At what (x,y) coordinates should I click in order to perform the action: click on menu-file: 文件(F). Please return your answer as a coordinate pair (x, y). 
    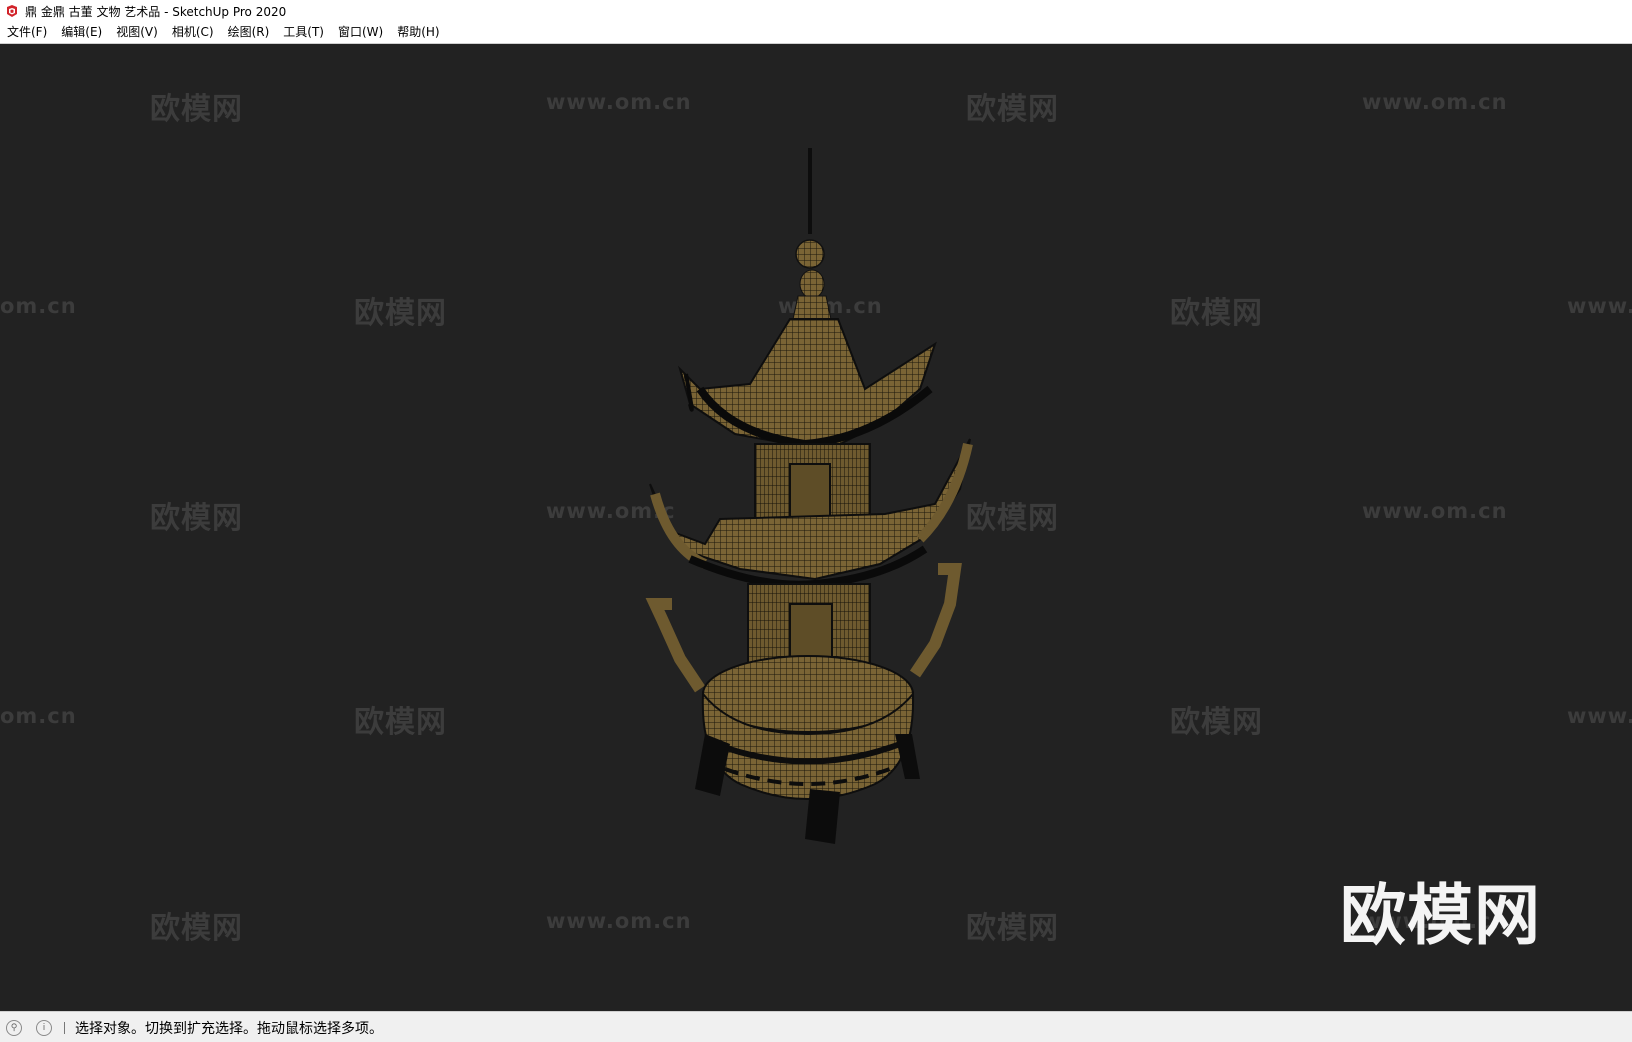
    Looking at the image, I should click on (27, 32).